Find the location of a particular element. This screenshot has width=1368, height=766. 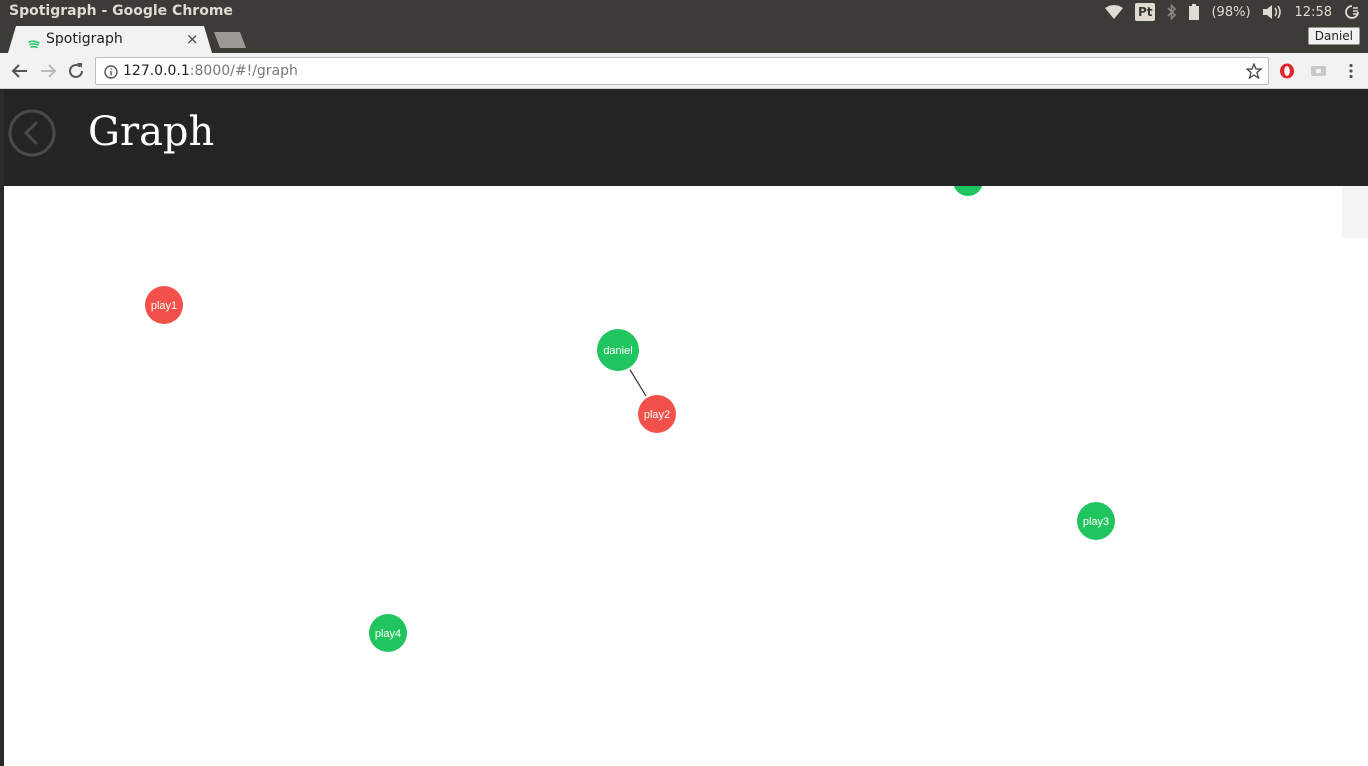

window-title: Spotigraph - Google Chrome is located at coordinates (121, 11).